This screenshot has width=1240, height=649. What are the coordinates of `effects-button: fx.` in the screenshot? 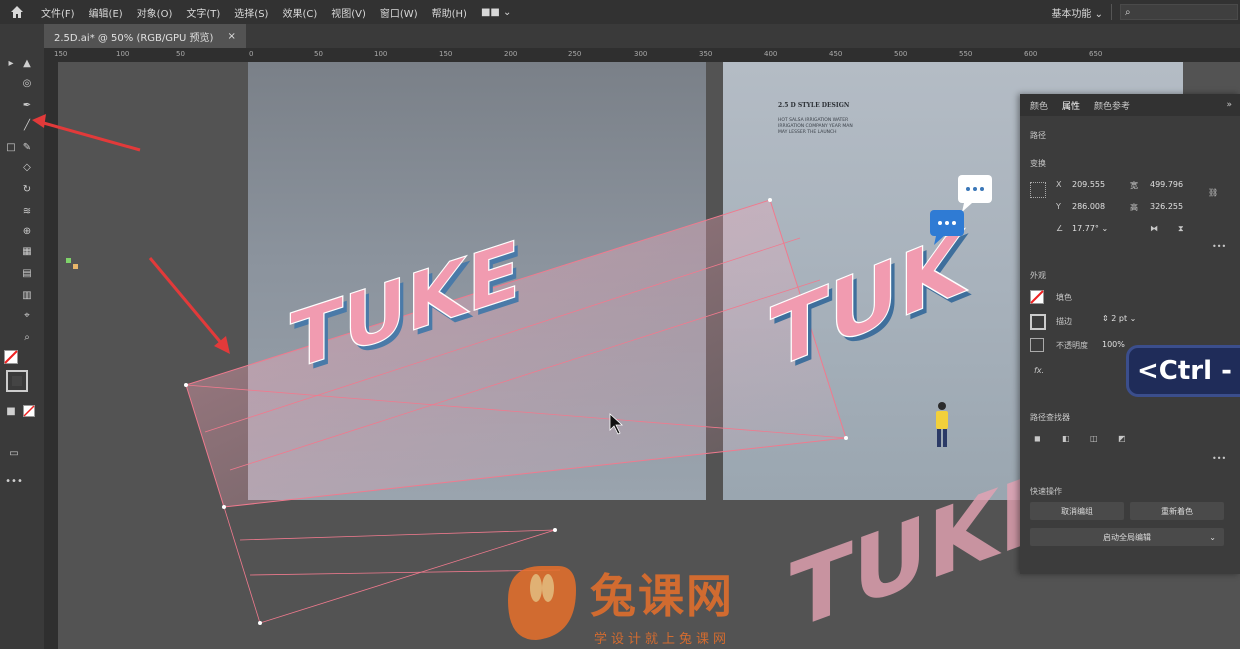 It's located at (1039, 370).